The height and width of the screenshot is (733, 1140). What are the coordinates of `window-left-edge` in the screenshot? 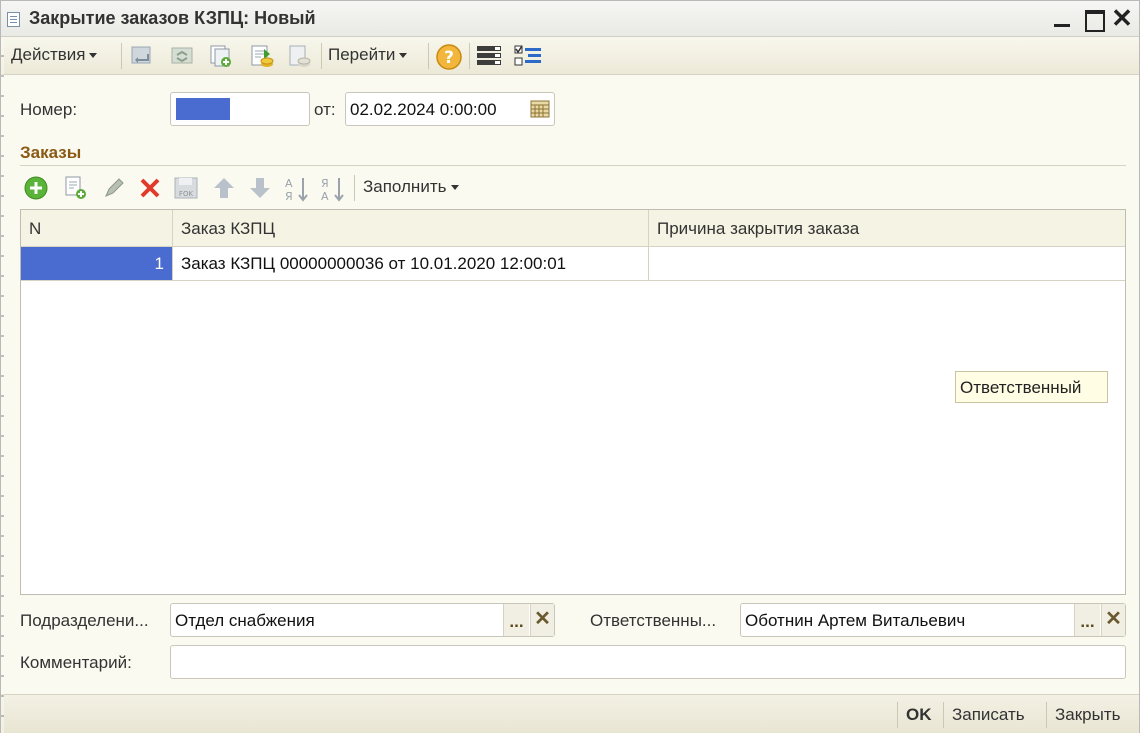 It's located at (2, 385).